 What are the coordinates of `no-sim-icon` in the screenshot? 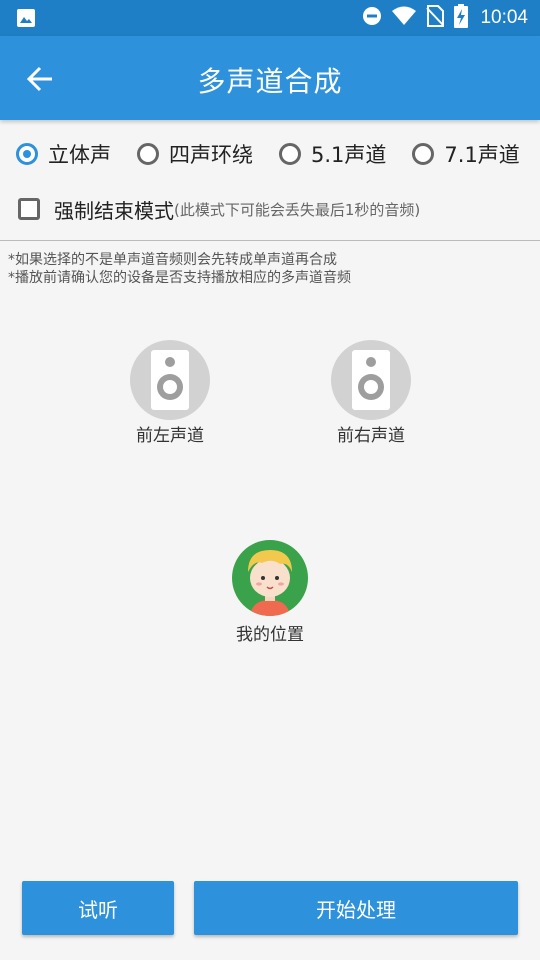 It's located at (435, 18).